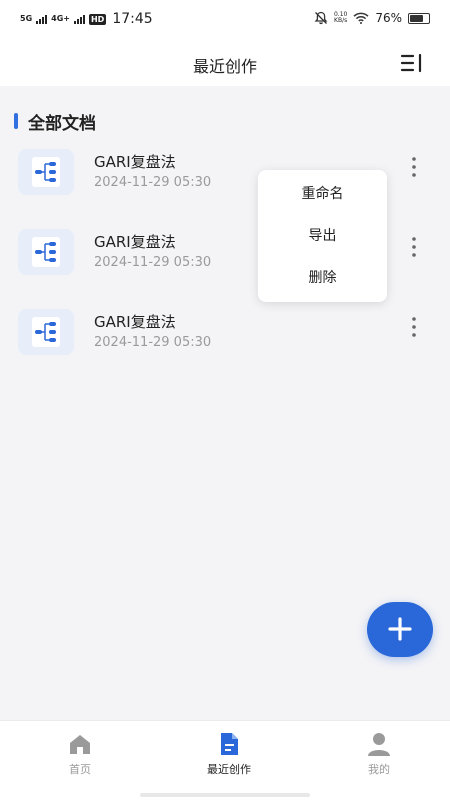 Image resolution: width=450 pixels, height=800 pixels. What do you see at coordinates (97, 19) in the screenshot?
I see `hd-badge: HD` at bounding box center [97, 19].